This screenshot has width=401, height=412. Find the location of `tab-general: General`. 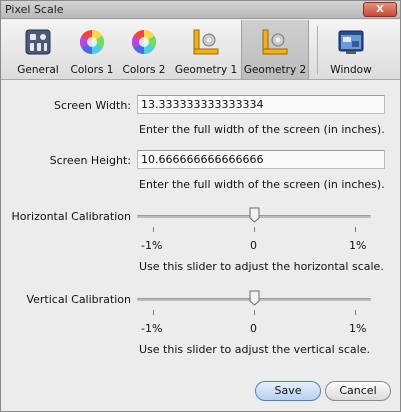

tab-general: General is located at coordinates (38, 49).